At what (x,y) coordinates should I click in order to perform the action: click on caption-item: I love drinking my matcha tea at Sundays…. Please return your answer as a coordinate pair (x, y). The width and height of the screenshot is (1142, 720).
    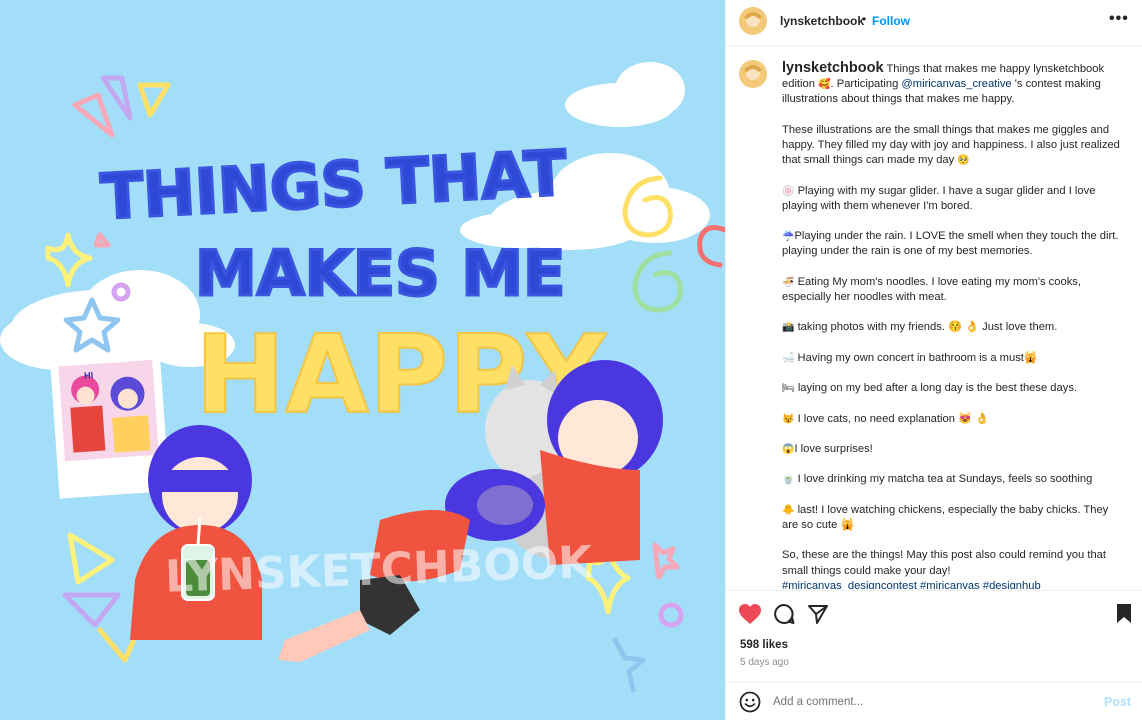
    Looking at the image, I should click on (945, 479).